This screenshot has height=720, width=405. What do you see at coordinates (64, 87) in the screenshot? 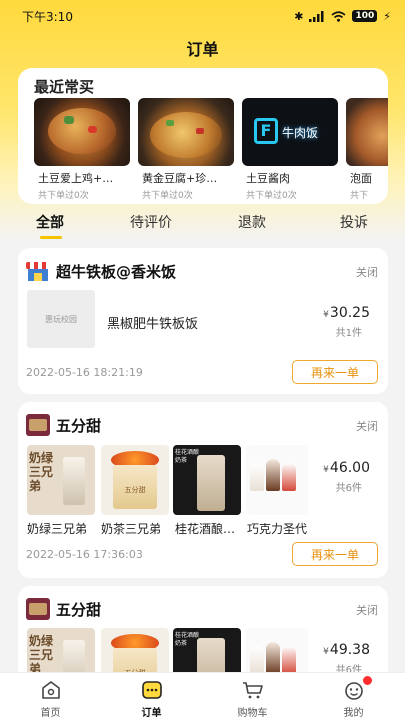
I see `recent-title: 最近常买` at bounding box center [64, 87].